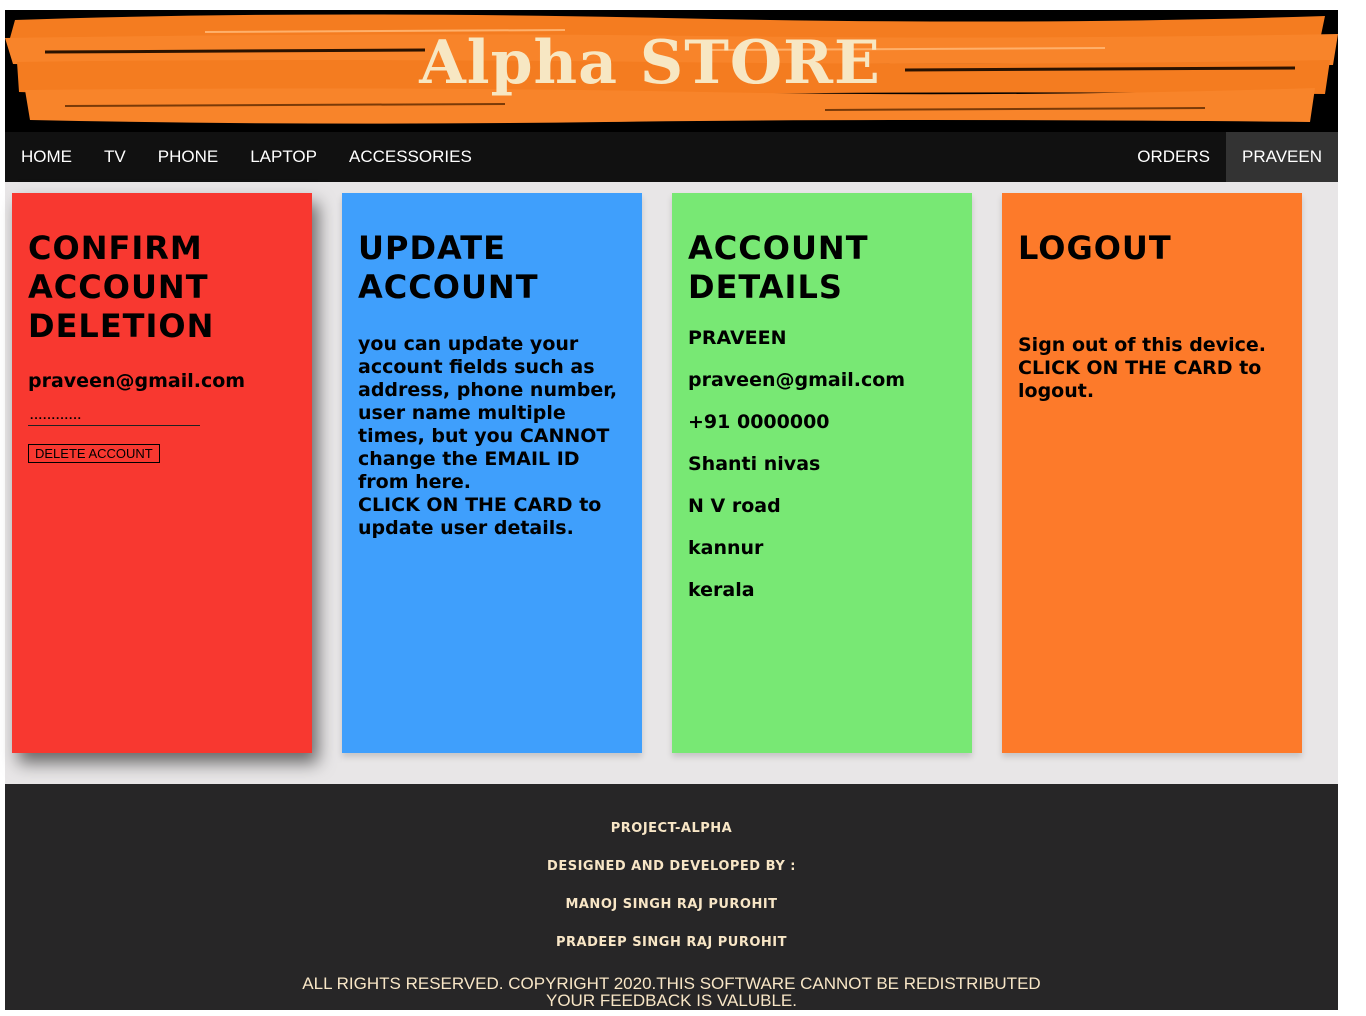 The height and width of the screenshot is (1016, 1366). What do you see at coordinates (115, 157) in the screenshot?
I see `nav-tv: TV` at bounding box center [115, 157].